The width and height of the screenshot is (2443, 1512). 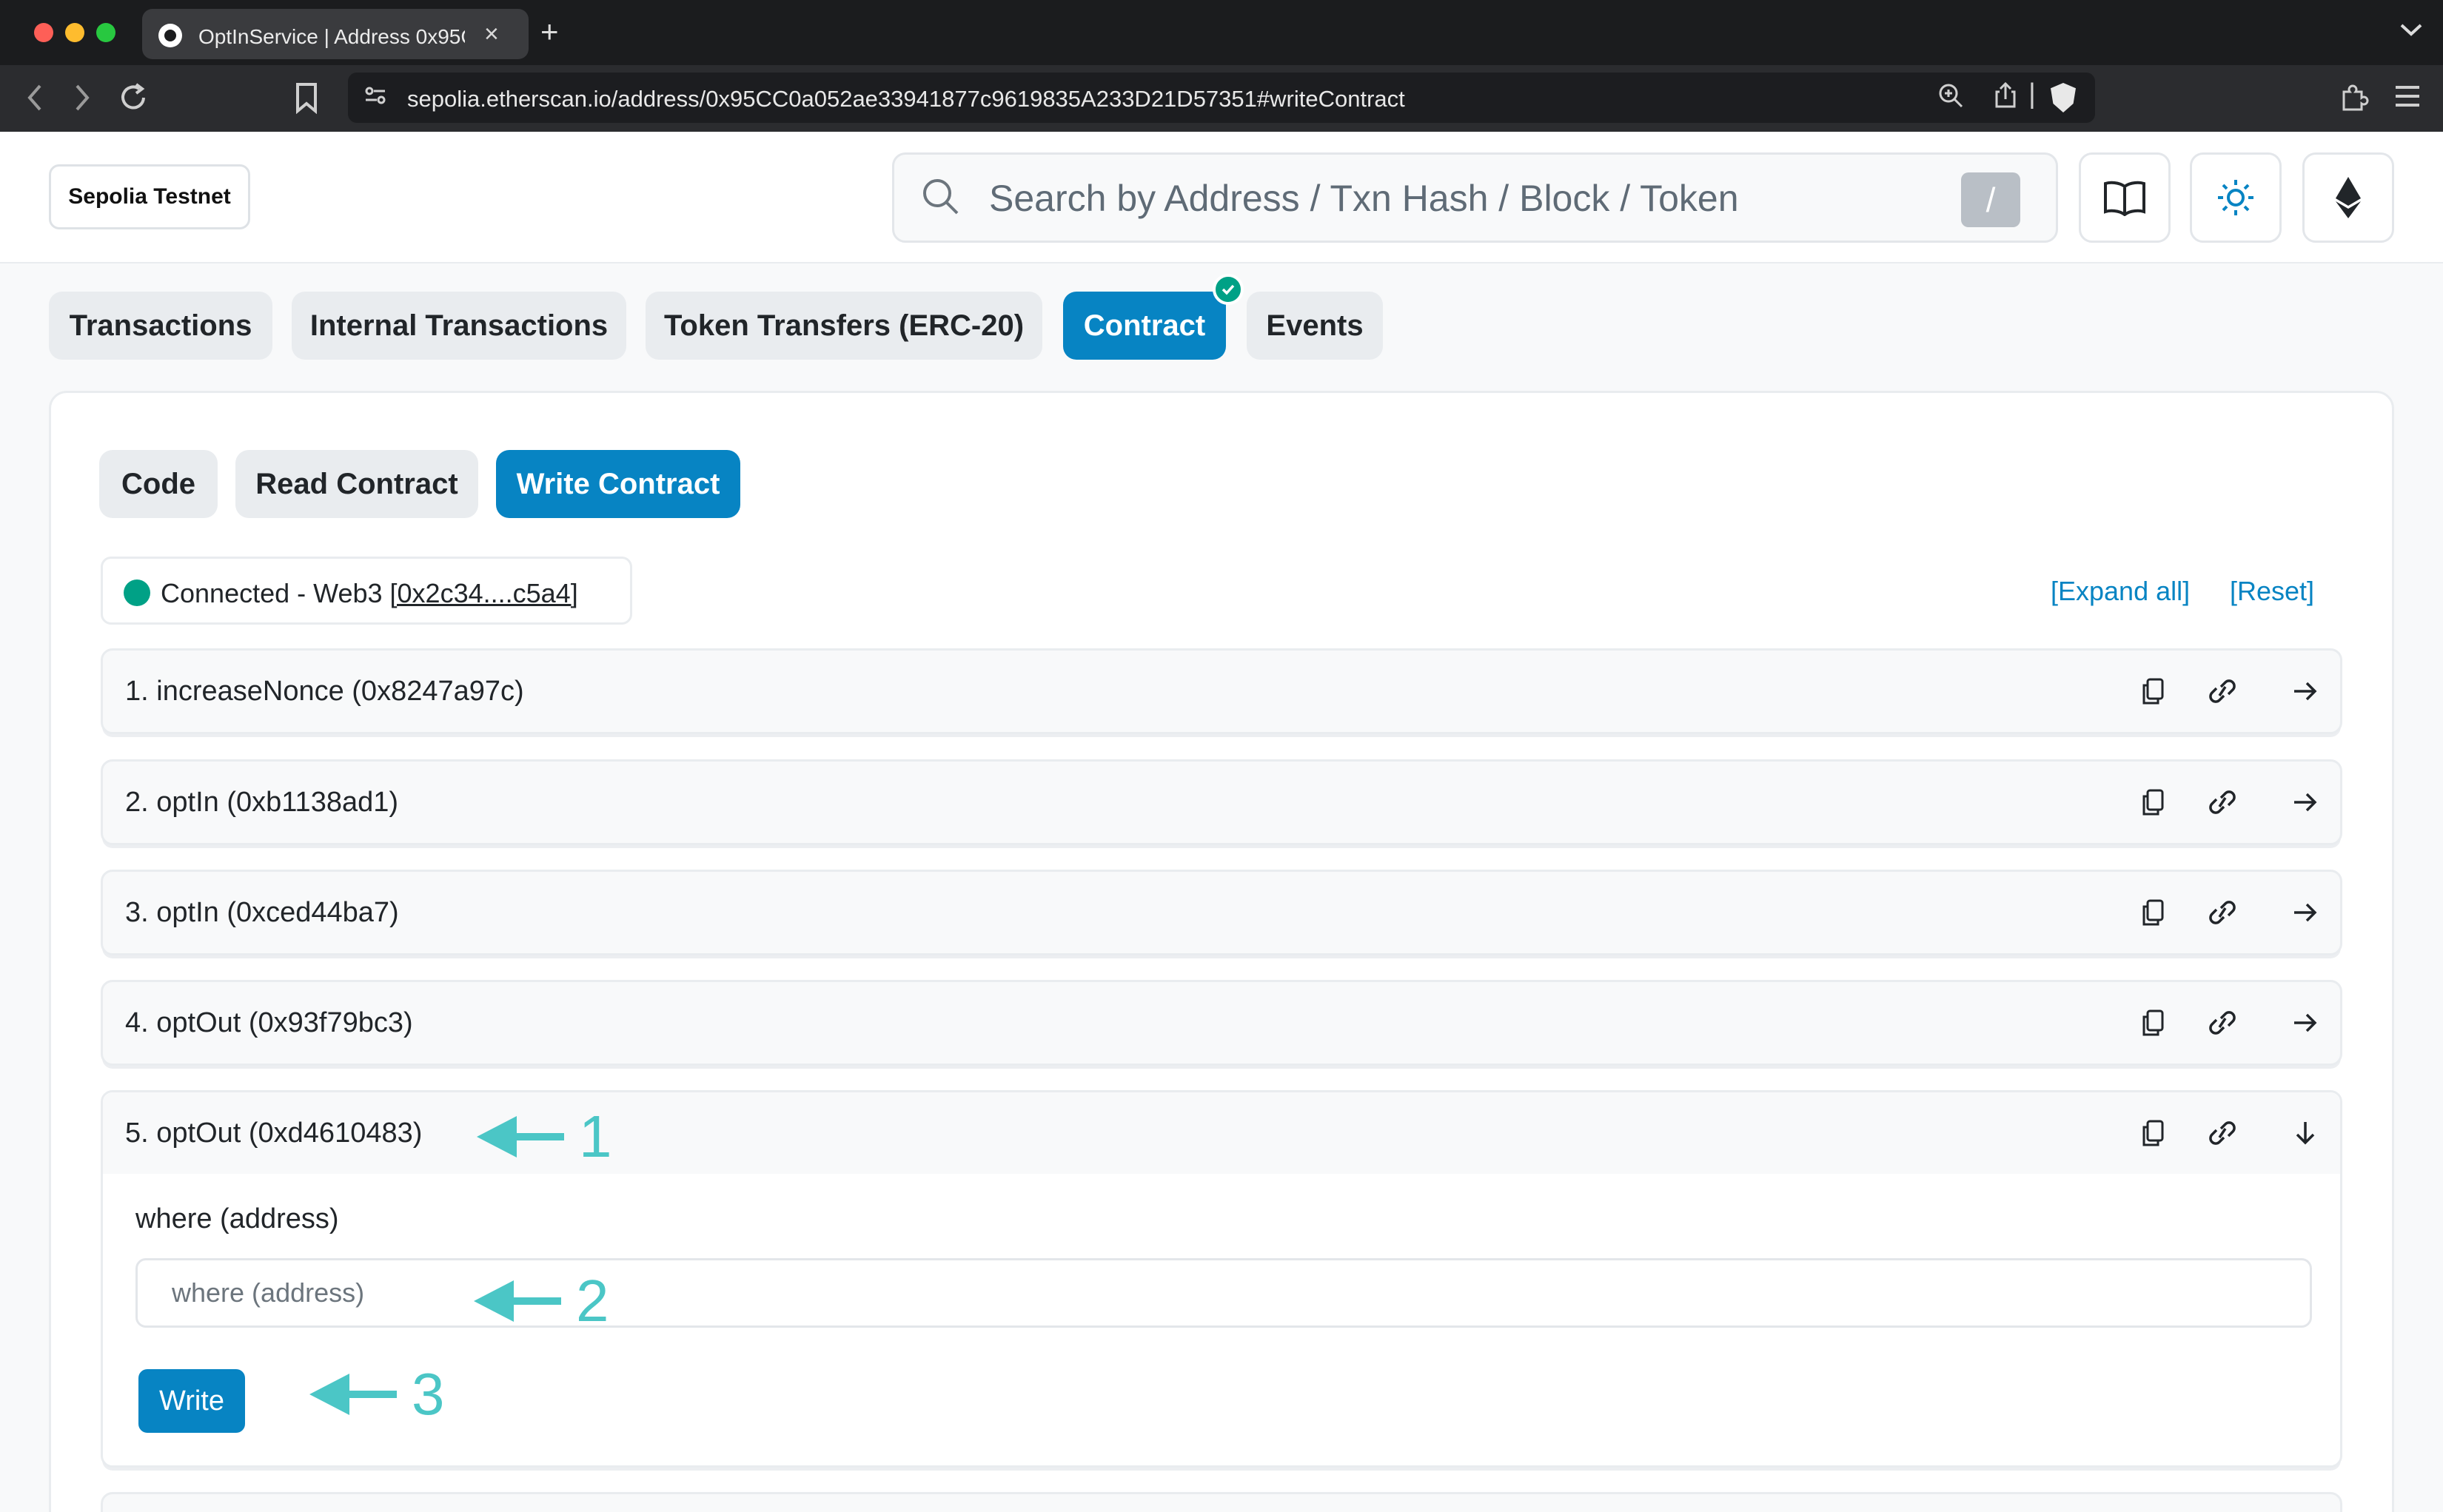 I want to click on connection-text: Connected - Web3 [0x2c34....c5a4], so click(x=369, y=593).